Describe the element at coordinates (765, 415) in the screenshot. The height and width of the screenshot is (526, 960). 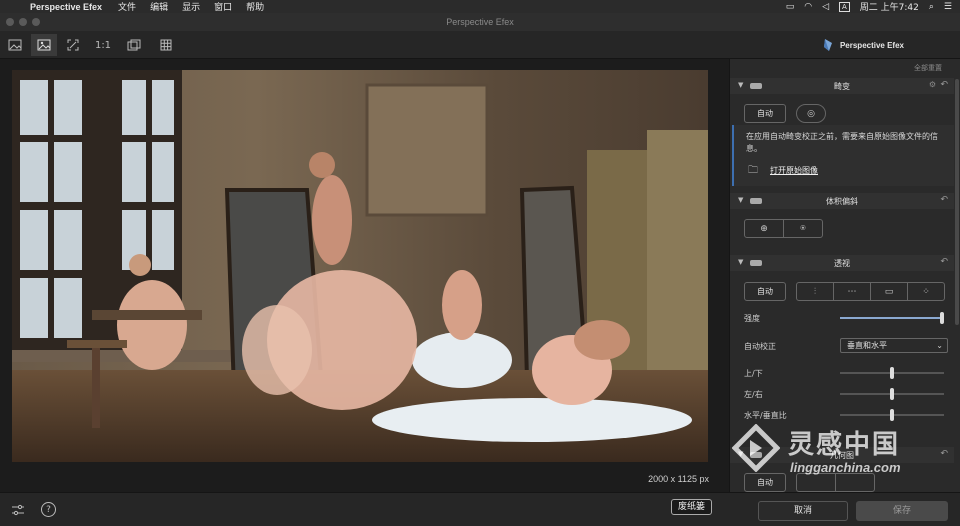
I see `ratio-label: 水平/垂直比` at that location.